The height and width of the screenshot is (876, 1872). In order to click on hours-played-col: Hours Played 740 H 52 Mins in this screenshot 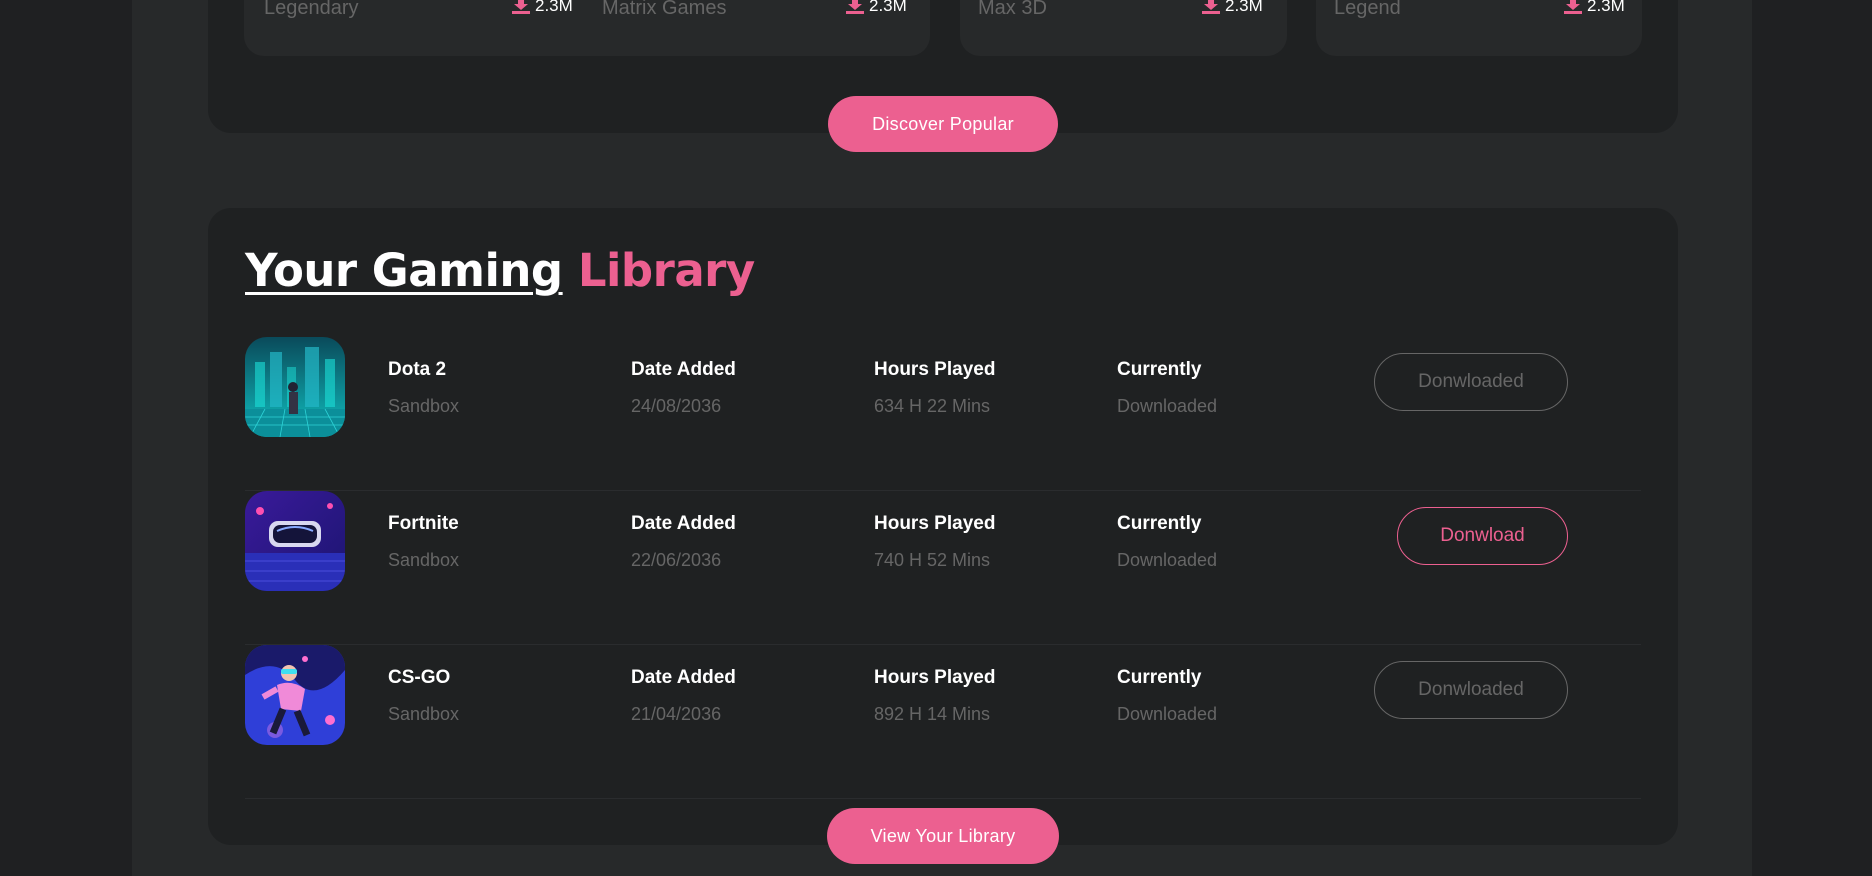, I will do `click(934, 542)`.